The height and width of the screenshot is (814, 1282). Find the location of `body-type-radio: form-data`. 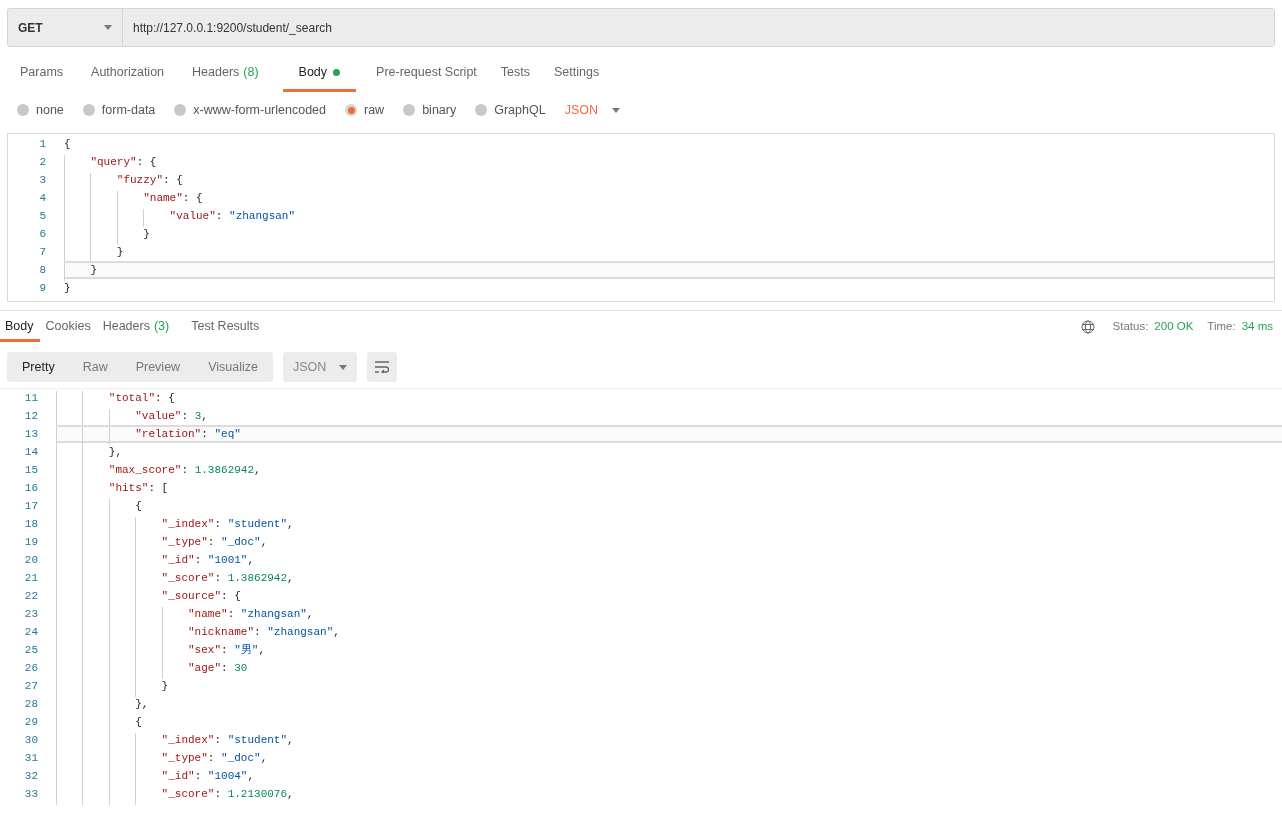

body-type-radio: form-data is located at coordinates (119, 110).